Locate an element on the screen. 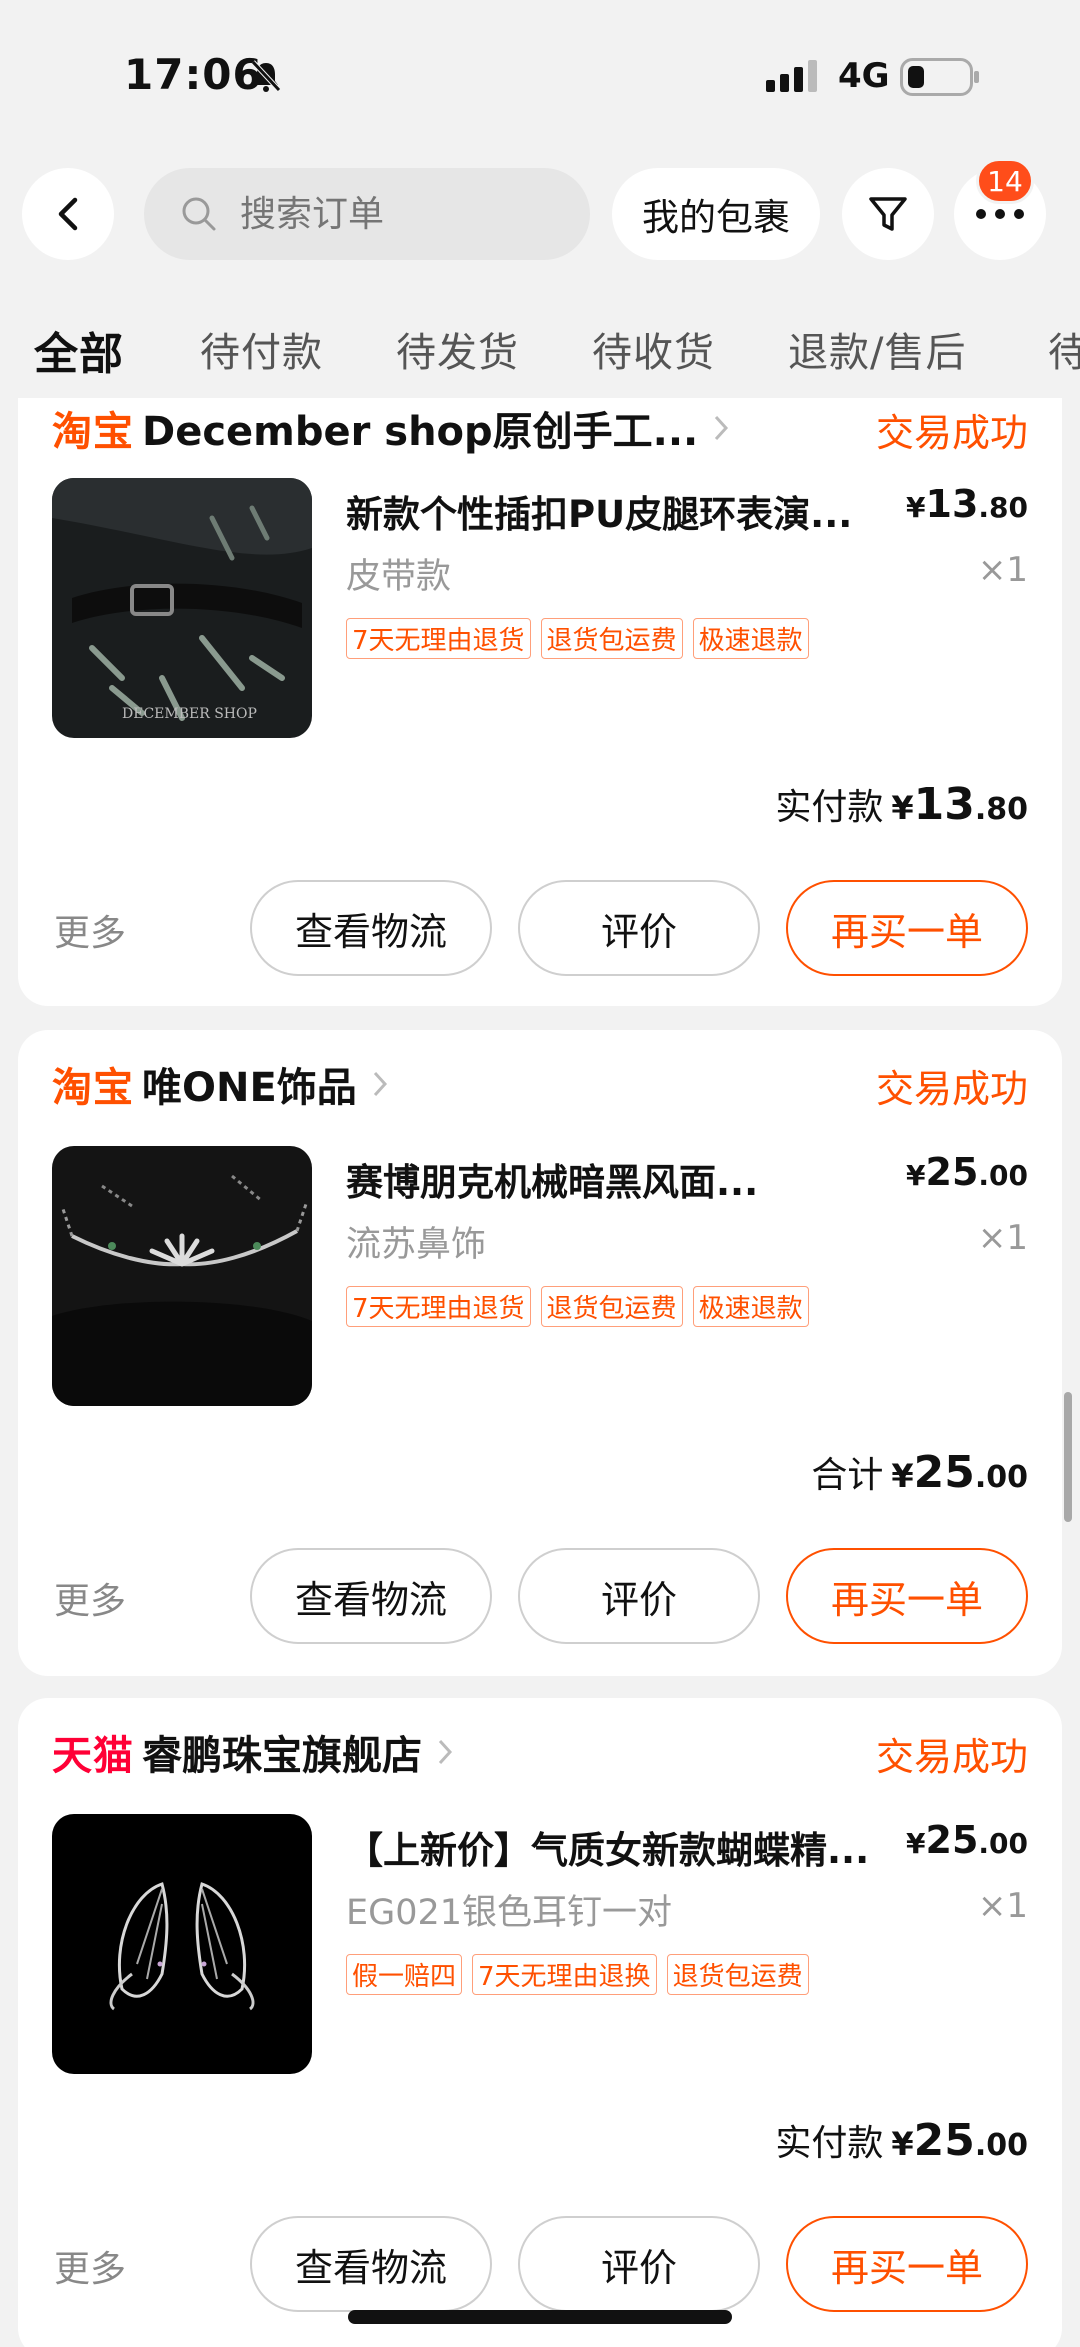  shop-row: 天猫 睿鹏珠宝旗舰店 is located at coordinates (253, 1752).